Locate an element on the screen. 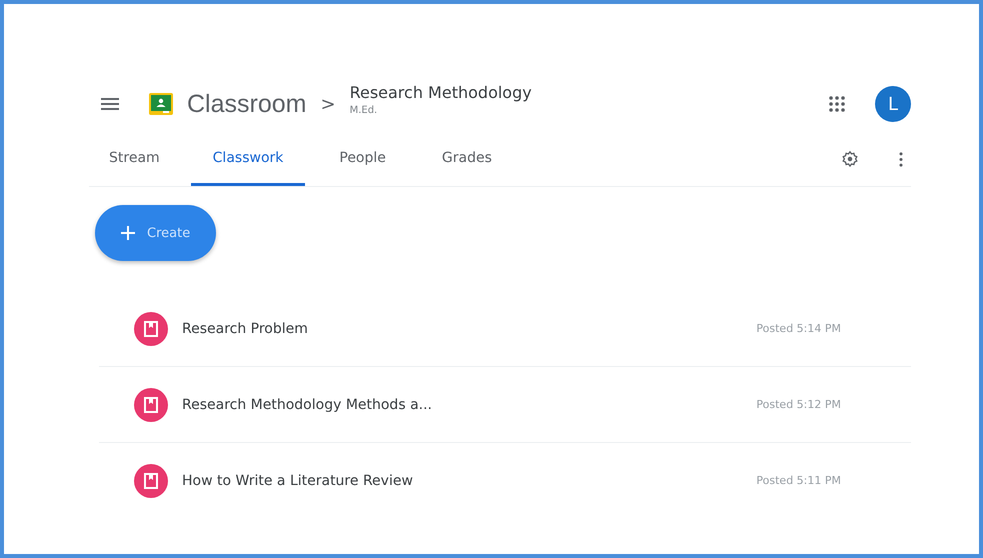 Image resolution: width=983 pixels, height=558 pixels. classroom-logo-icon is located at coordinates (161, 104).